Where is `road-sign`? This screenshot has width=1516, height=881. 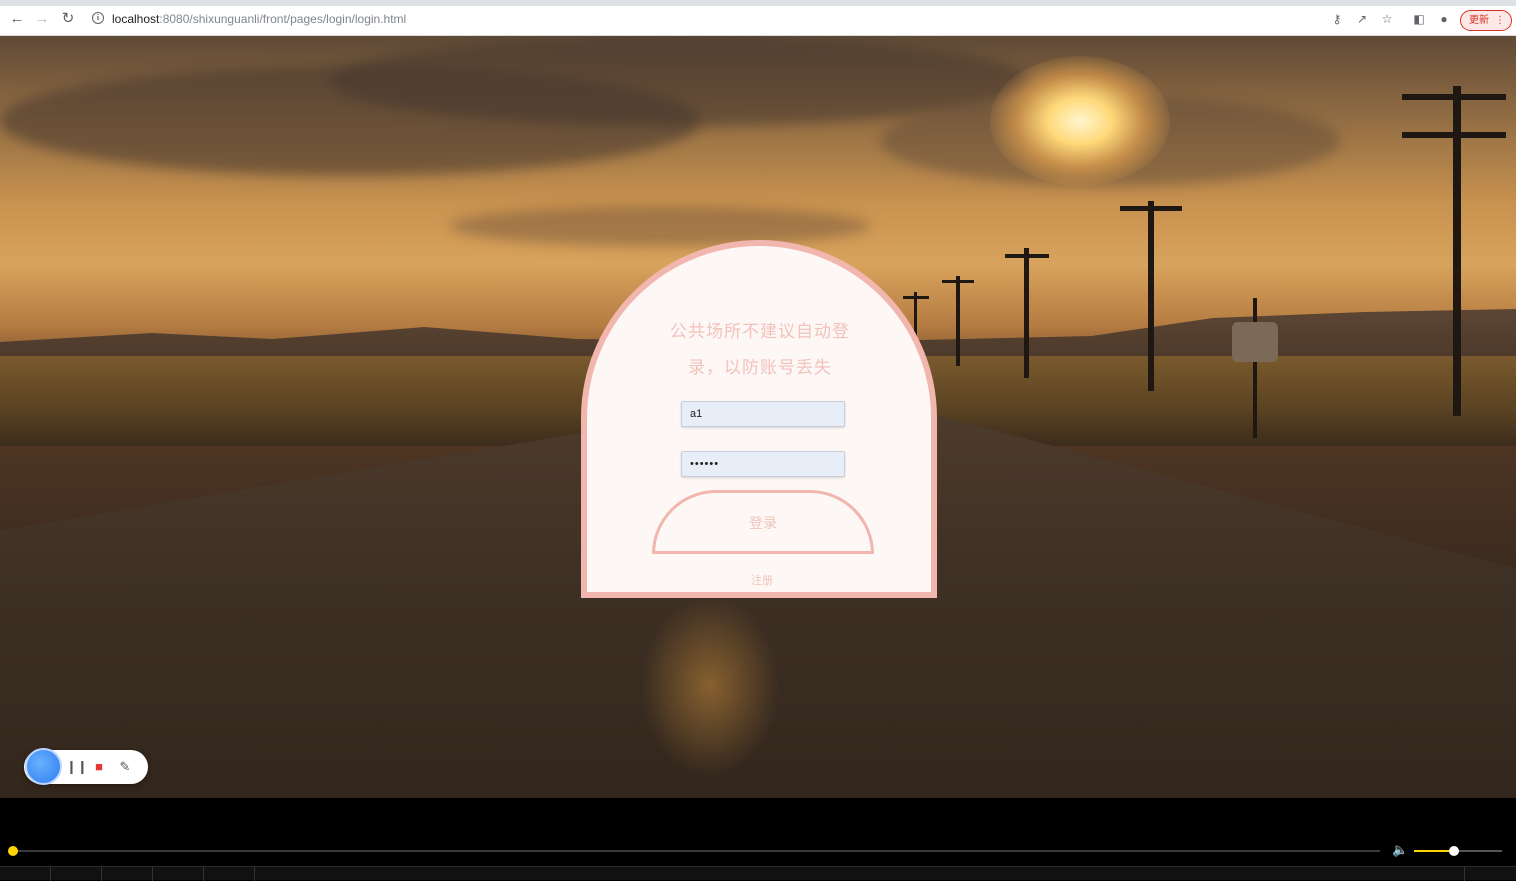
road-sign is located at coordinates (1255, 342).